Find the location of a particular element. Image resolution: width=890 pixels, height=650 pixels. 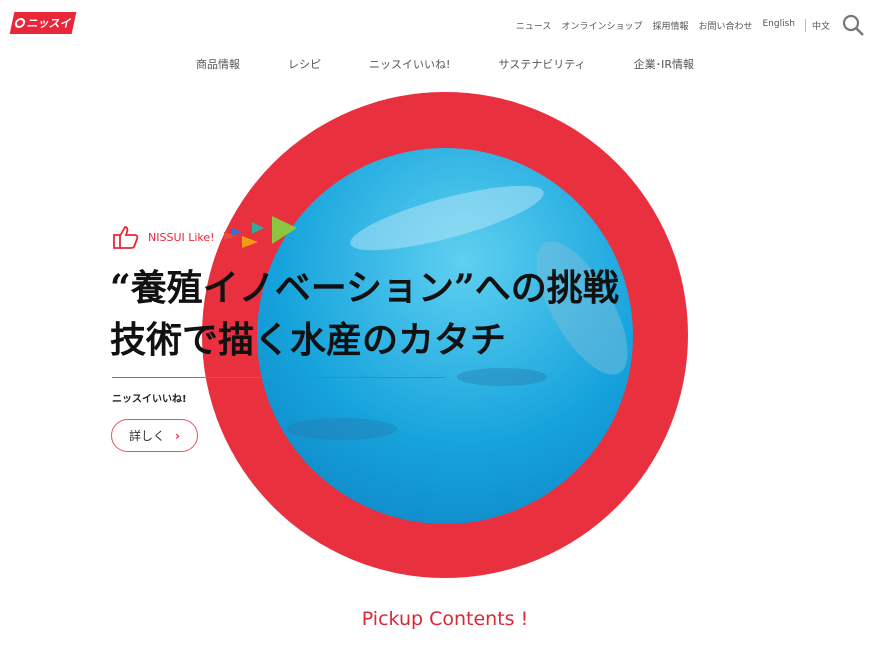

util-online-shop: オンラインショップ is located at coordinates (601, 25).